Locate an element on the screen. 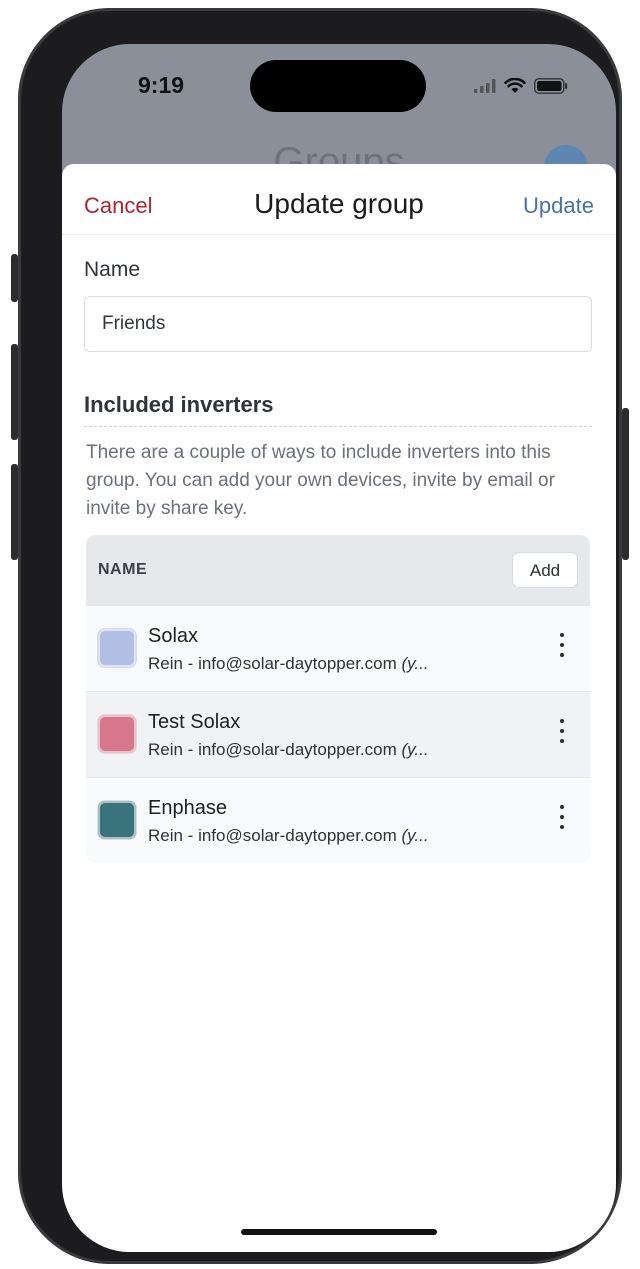 This screenshot has height=1269, width=640. status-icons is located at coordinates (521, 86).